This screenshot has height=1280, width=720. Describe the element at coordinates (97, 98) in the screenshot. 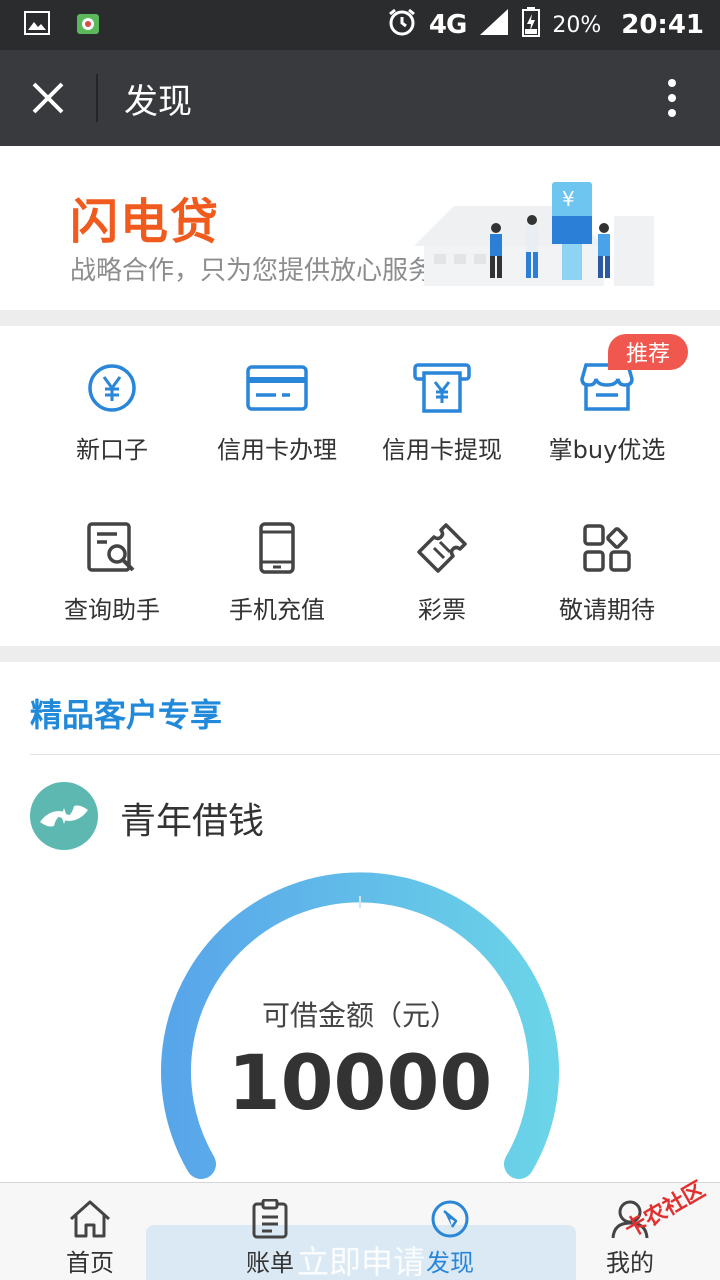

I see `nav-divider` at that location.